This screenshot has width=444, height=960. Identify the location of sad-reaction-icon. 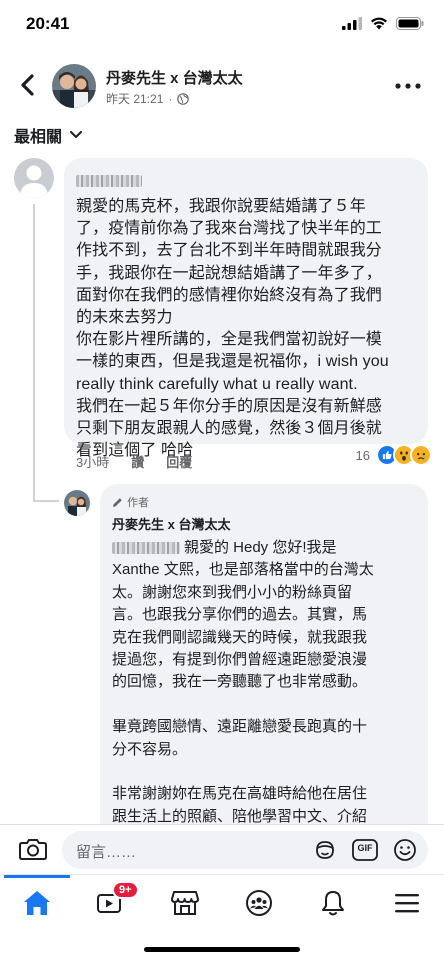
(421, 455).